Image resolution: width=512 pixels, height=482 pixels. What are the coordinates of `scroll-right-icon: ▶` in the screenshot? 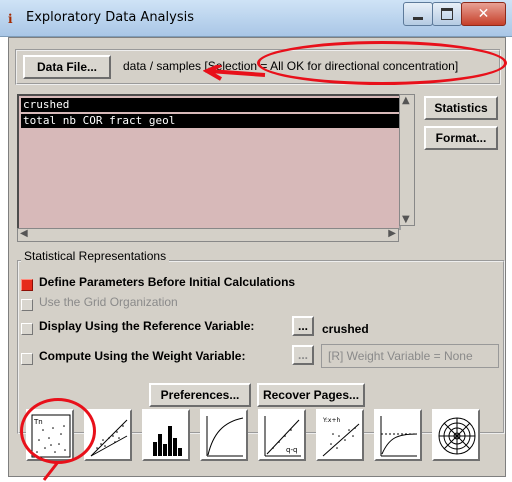 It's located at (392, 233).